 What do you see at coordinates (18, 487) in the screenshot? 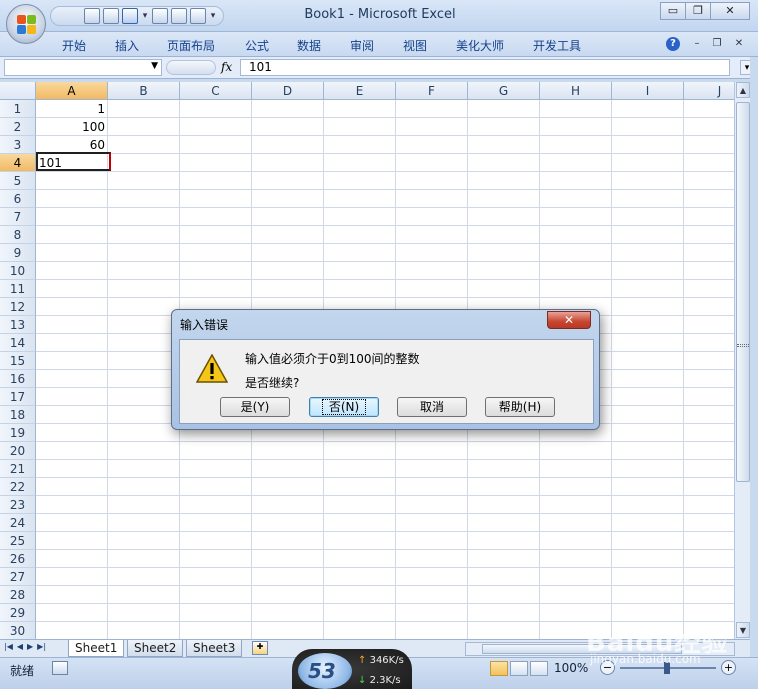
I see `row-header-22: 22` at bounding box center [18, 487].